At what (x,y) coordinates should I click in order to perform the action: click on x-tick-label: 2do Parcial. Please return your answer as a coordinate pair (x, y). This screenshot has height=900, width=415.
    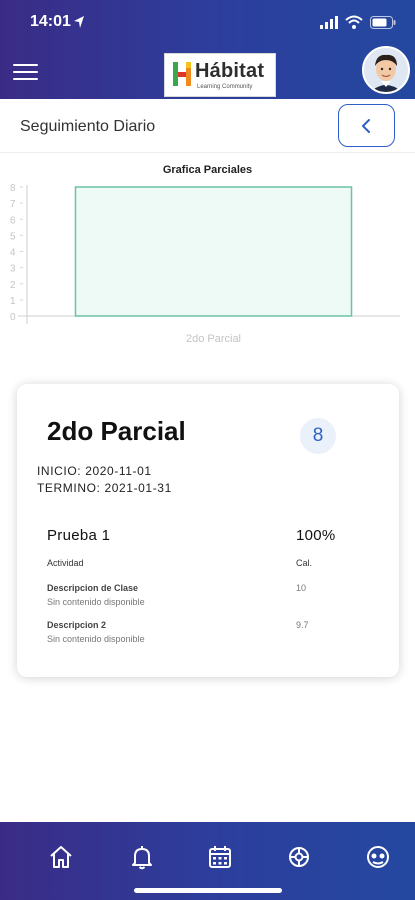
    Looking at the image, I should click on (213, 339).